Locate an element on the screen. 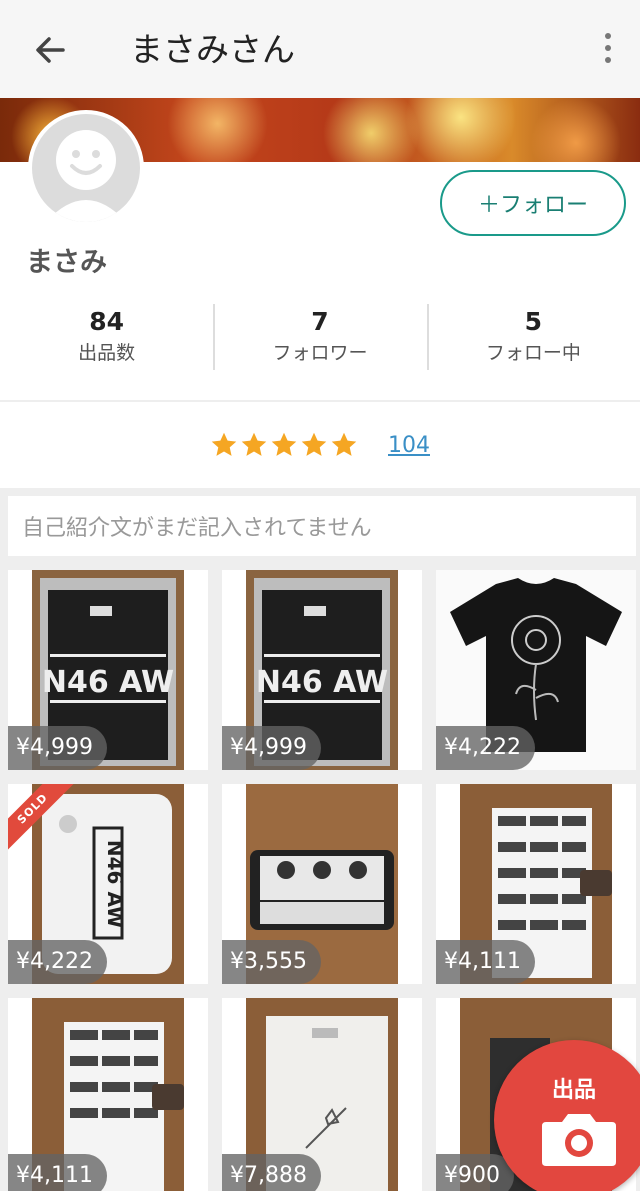  avatar is located at coordinates (86, 168).